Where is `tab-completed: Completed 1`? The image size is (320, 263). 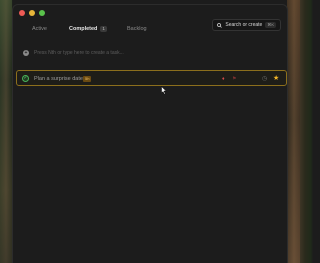 tab-completed: Completed 1 is located at coordinates (88, 29).